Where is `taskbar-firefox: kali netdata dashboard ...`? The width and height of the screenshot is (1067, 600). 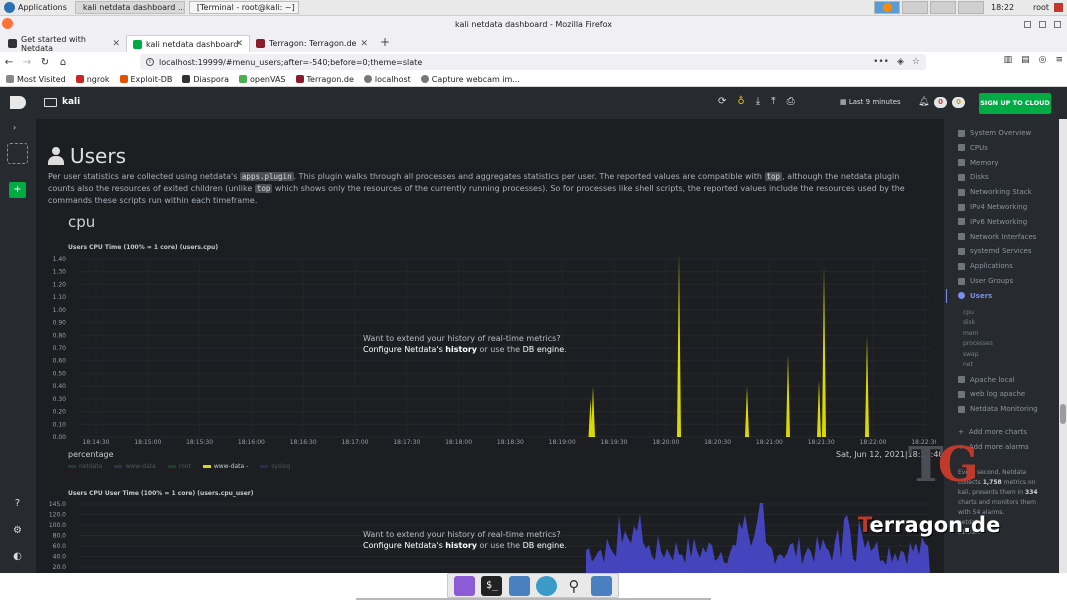 taskbar-firefox: kali netdata dashboard ... is located at coordinates (129, 7).